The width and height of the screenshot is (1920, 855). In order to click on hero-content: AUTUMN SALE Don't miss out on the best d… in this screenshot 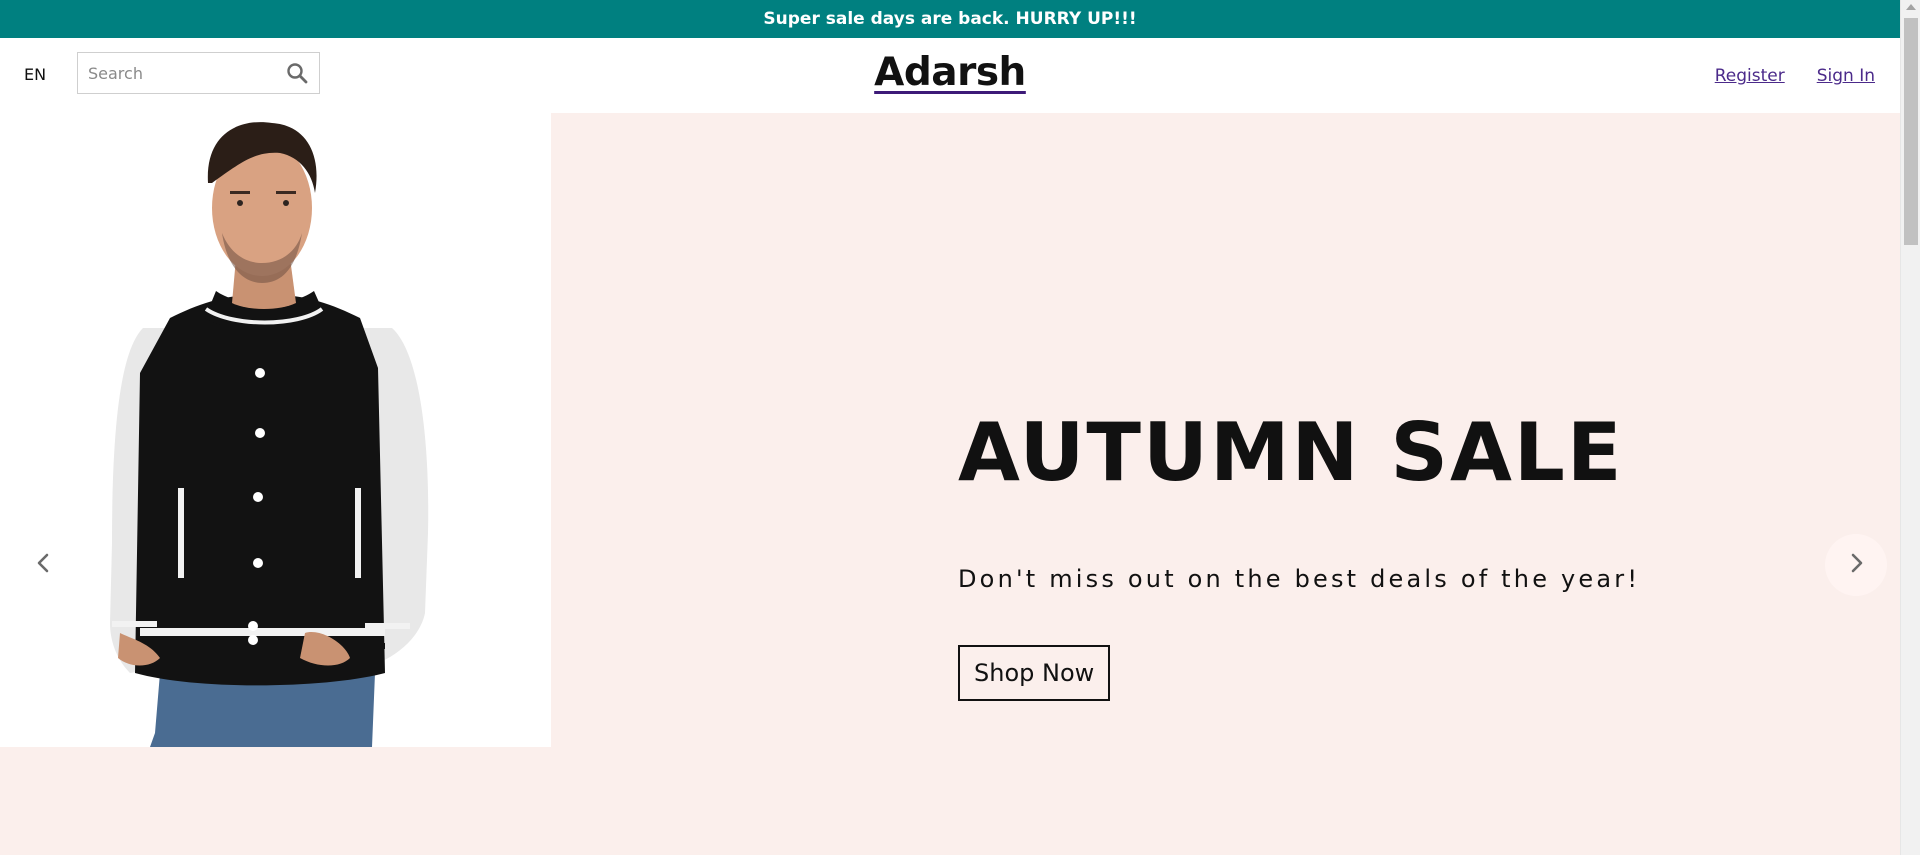, I will do `click(1299, 557)`.